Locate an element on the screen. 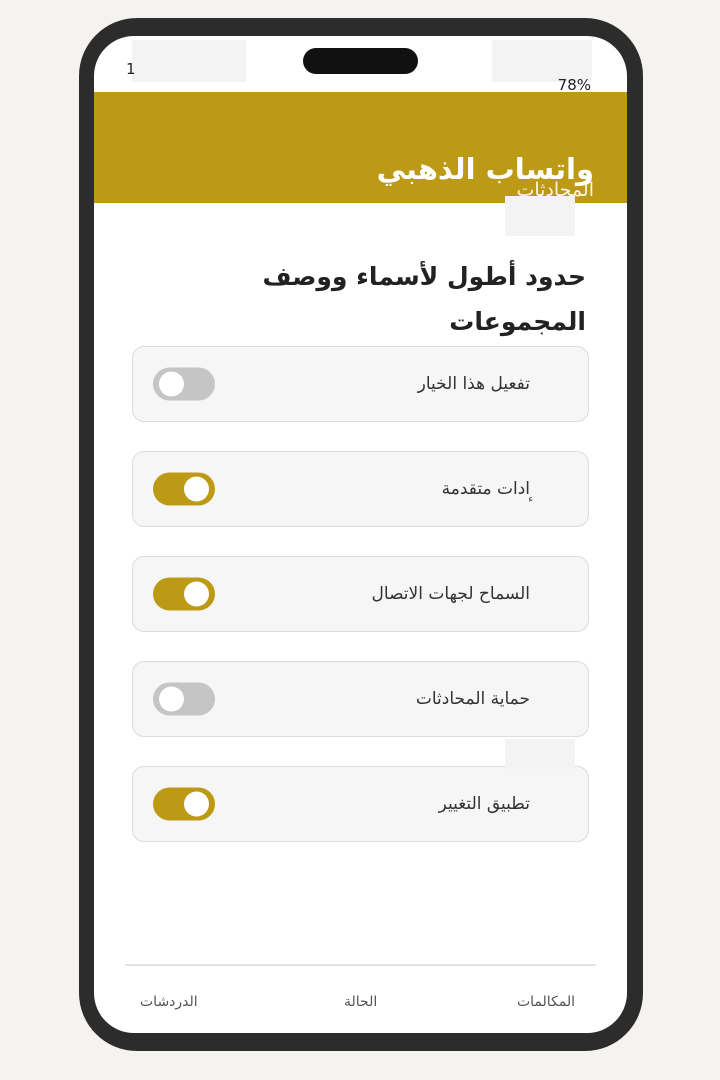  option-label: السماح لجهات الاتصال is located at coordinates (450, 594).